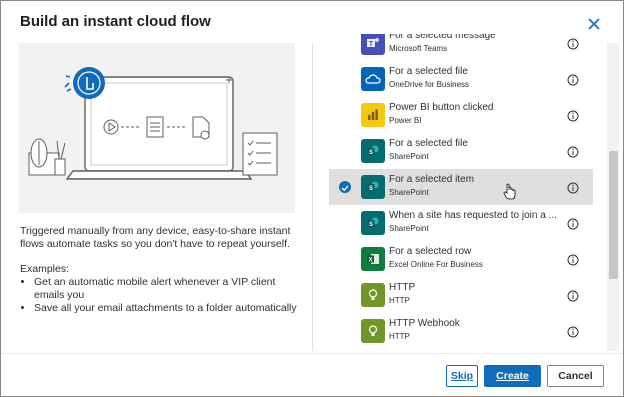 This screenshot has width=624, height=397. Describe the element at coordinates (461, 115) in the screenshot. I see `trigger-item: Power BI button clicked Power BI` at that location.